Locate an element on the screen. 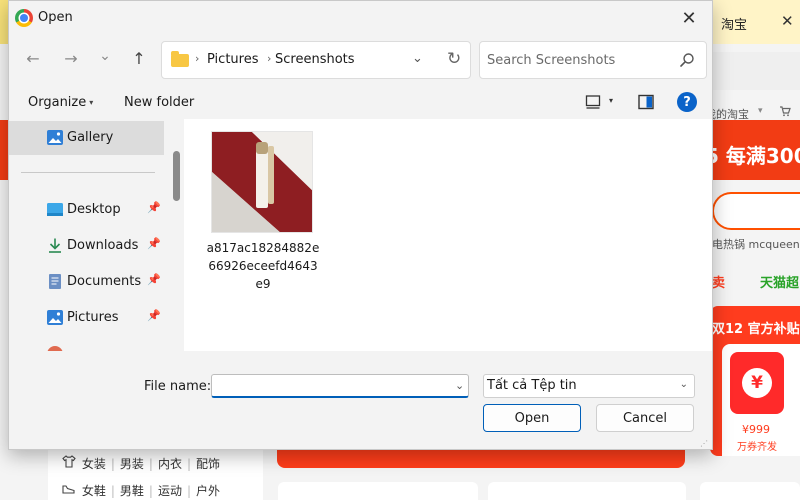 The image size is (800, 500). sidebar-item-documents: Documents 📌 is located at coordinates (86, 282).